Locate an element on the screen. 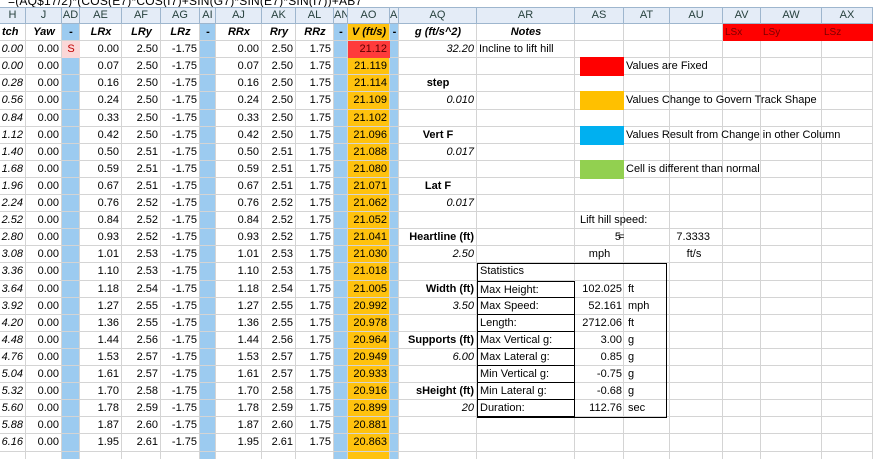  column-header-an: AN is located at coordinates (341, 16).